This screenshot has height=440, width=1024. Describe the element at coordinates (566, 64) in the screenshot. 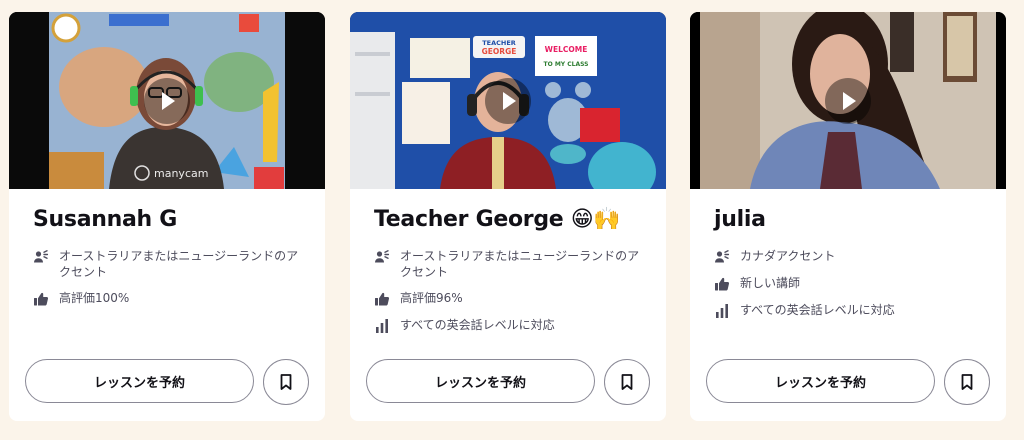

I see `svg-text: TO MY CLASS` at that location.